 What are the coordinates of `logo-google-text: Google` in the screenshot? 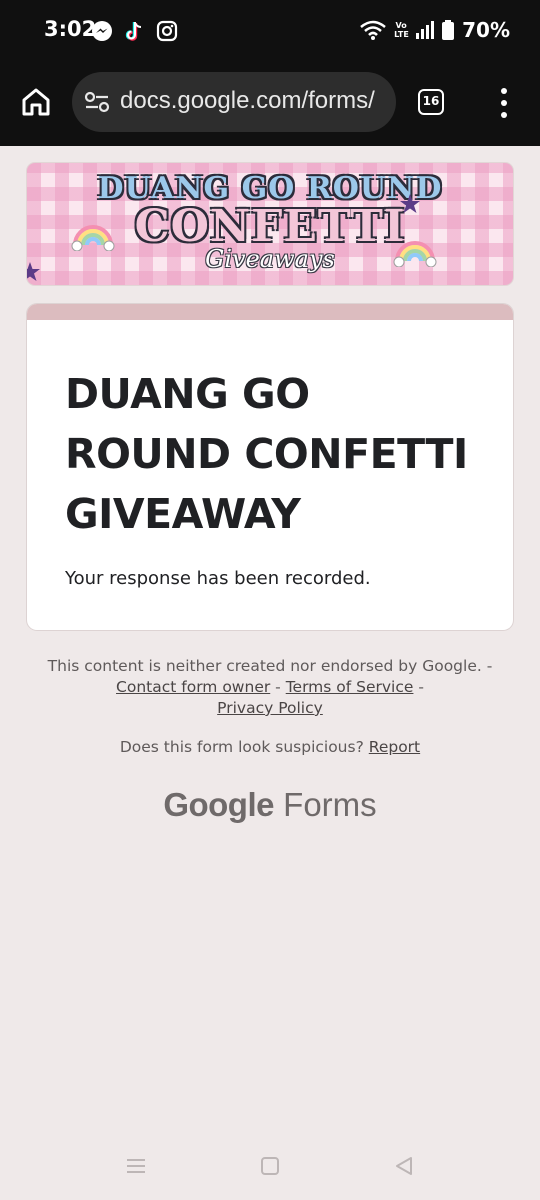 It's located at (218, 804).